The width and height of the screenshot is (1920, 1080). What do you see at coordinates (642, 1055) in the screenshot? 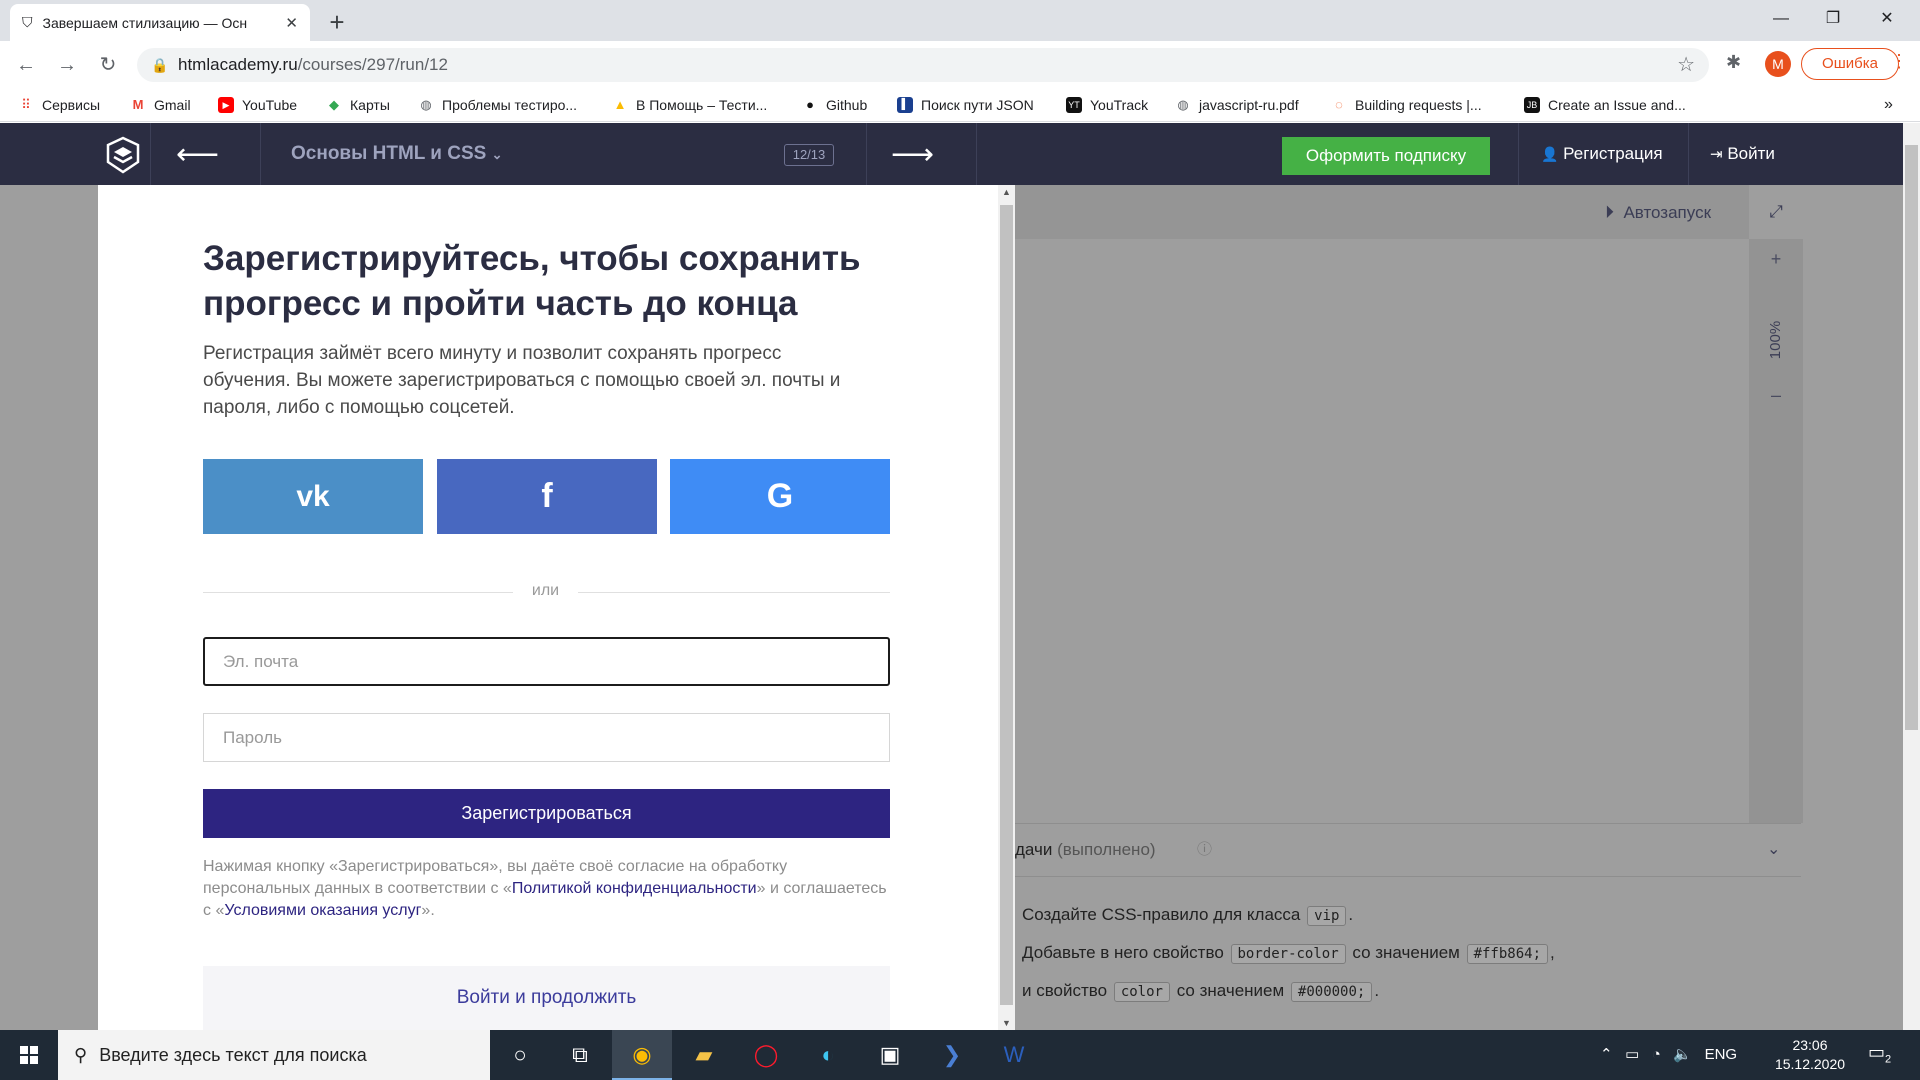
I see `chrome-taskbar-icon: ◉` at bounding box center [642, 1055].